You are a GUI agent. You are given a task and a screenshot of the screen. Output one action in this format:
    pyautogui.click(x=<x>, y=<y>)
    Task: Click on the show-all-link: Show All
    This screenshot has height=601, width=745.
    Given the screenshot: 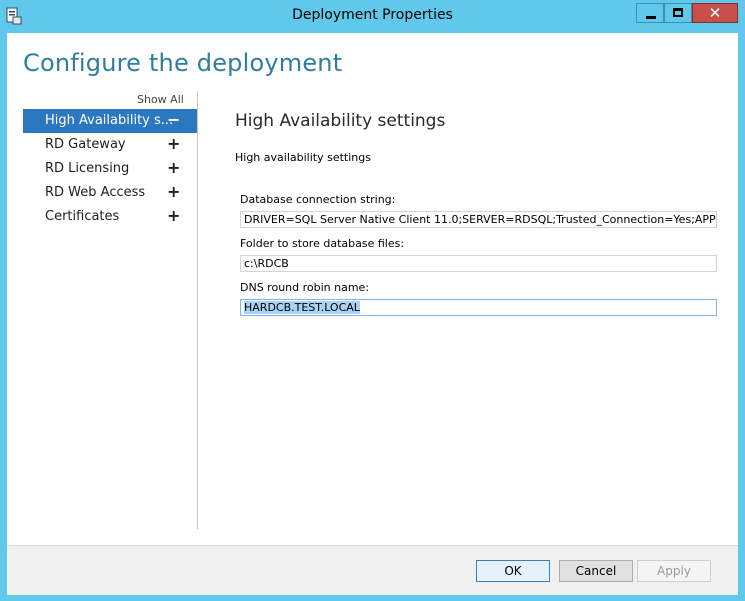 What is the action you would take?
    pyautogui.click(x=160, y=99)
    